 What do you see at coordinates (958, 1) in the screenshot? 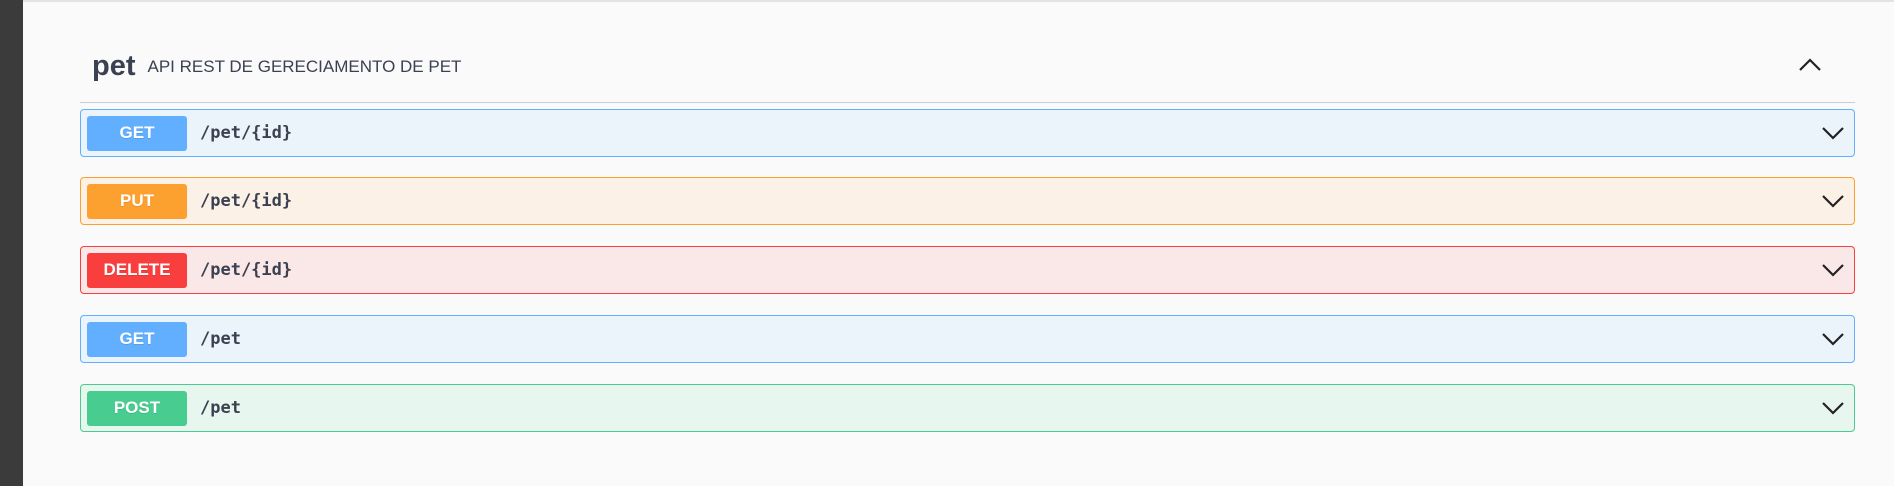
I see `top-divider` at bounding box center [958, 1].